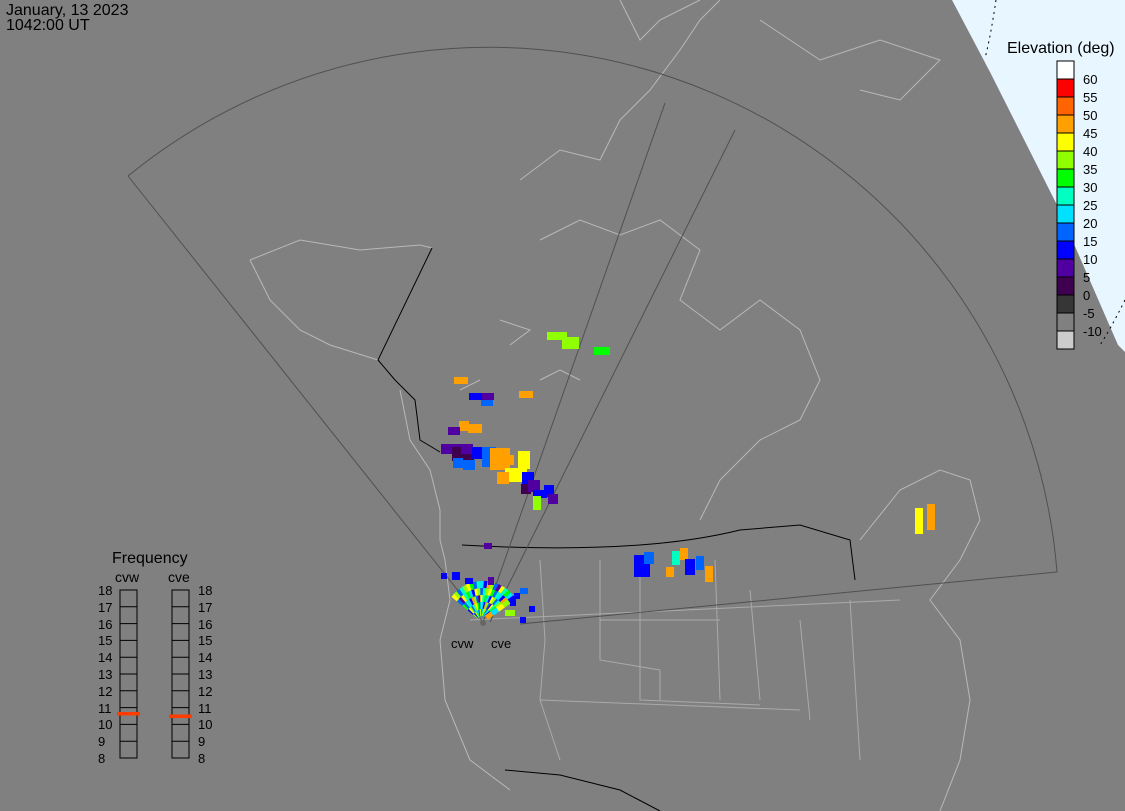  I want to click on alaska-border, so click(409, 350).